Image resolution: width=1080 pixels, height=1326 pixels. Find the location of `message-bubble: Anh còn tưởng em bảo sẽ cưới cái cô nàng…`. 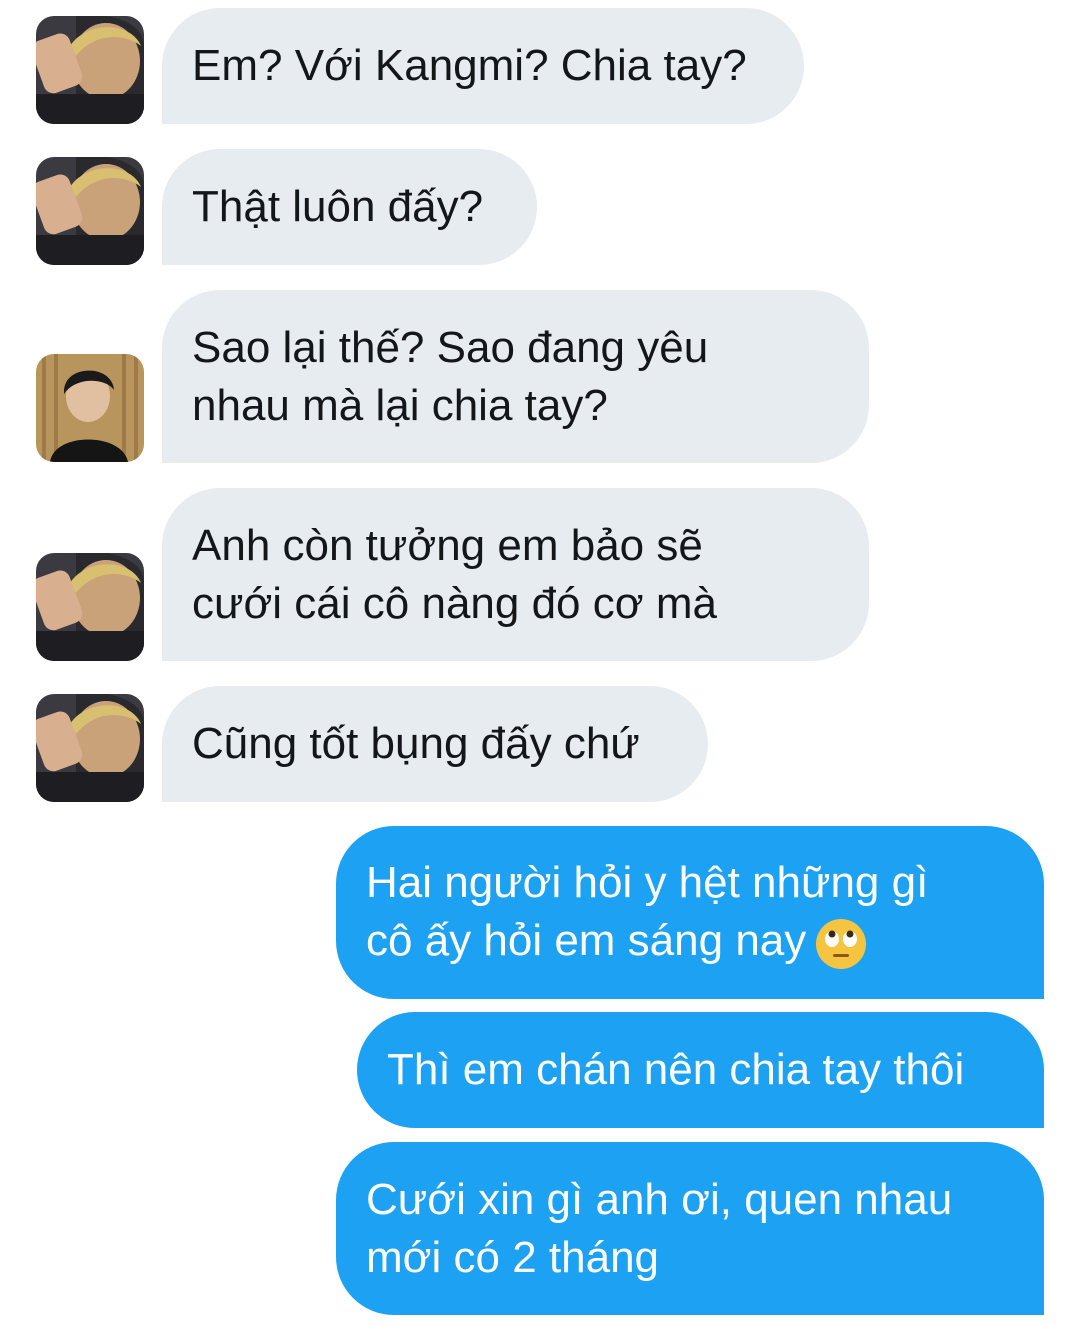

message-bubble: Anh còn tưởng em bảo sẽ cưới cái cô nàng… is located at coordinates (515, 574).